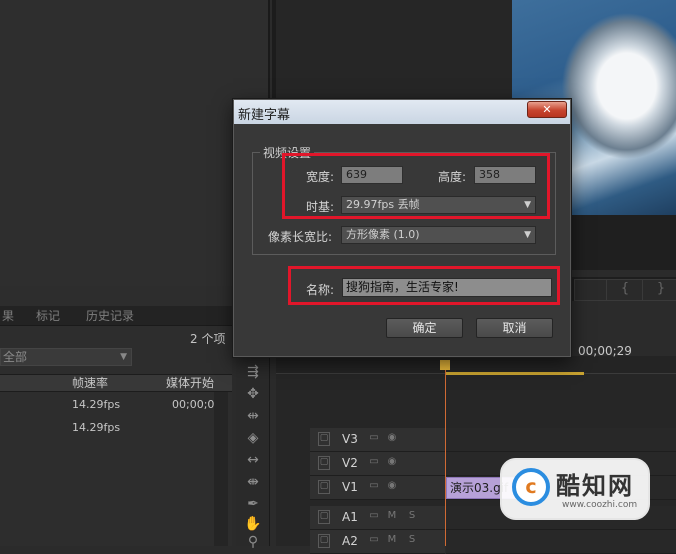  Describe the element at coordinates (424, 285) in the screenshot. I see `highlight-box-name` at that location.